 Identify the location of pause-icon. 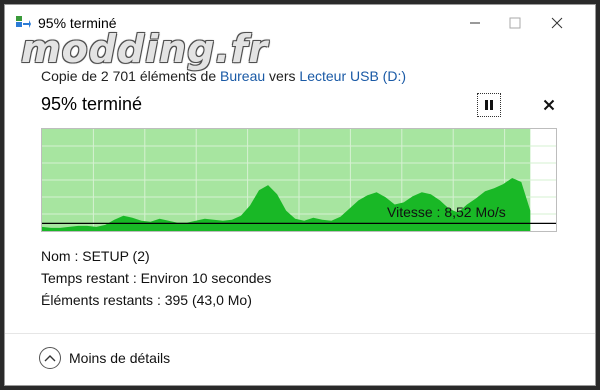
(489, 105).